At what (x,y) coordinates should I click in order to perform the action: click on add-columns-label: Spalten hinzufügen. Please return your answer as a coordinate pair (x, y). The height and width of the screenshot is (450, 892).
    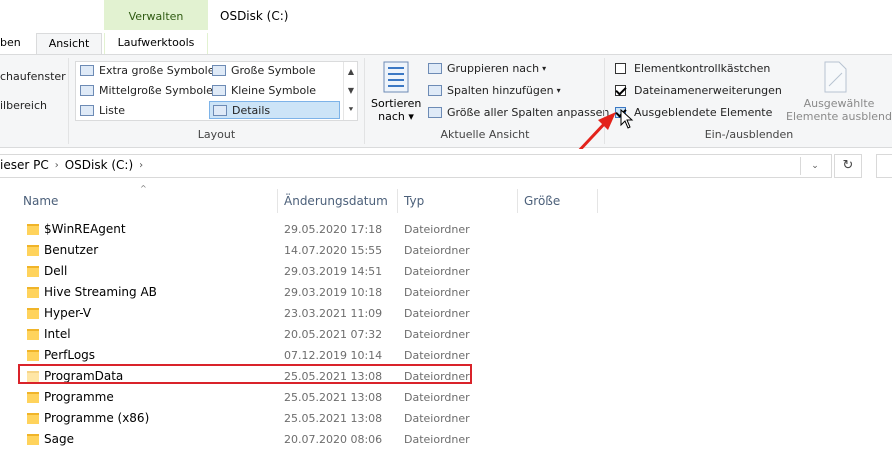
    Looking at the image, I should click on (500, 90).